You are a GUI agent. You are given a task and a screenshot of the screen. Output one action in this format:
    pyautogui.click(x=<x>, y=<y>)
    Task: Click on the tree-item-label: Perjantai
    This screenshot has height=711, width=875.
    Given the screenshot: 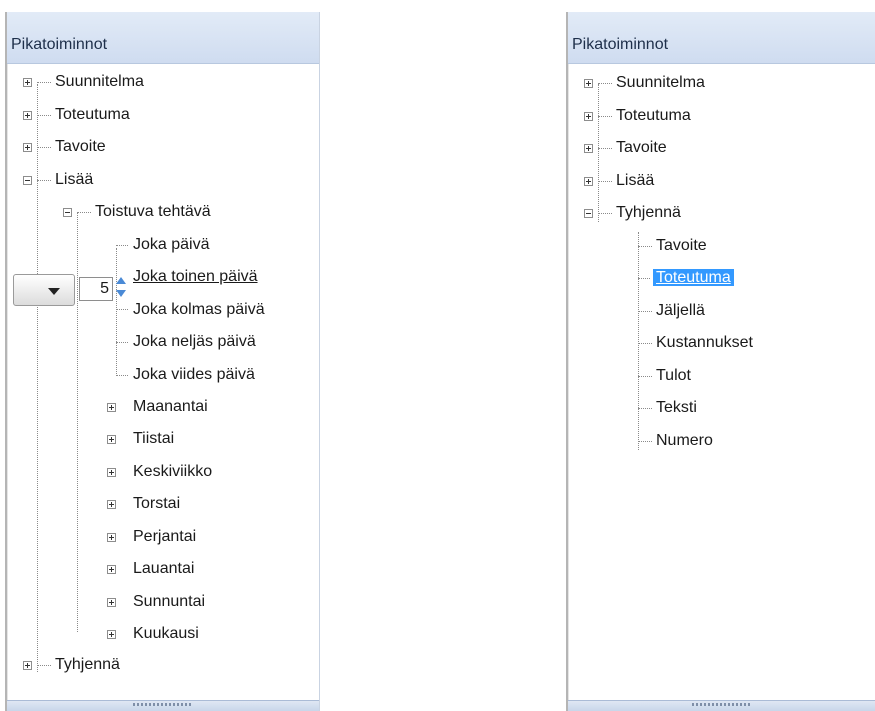 What is the action you would take?
    pyautogui.click(x=165, y=536)
    